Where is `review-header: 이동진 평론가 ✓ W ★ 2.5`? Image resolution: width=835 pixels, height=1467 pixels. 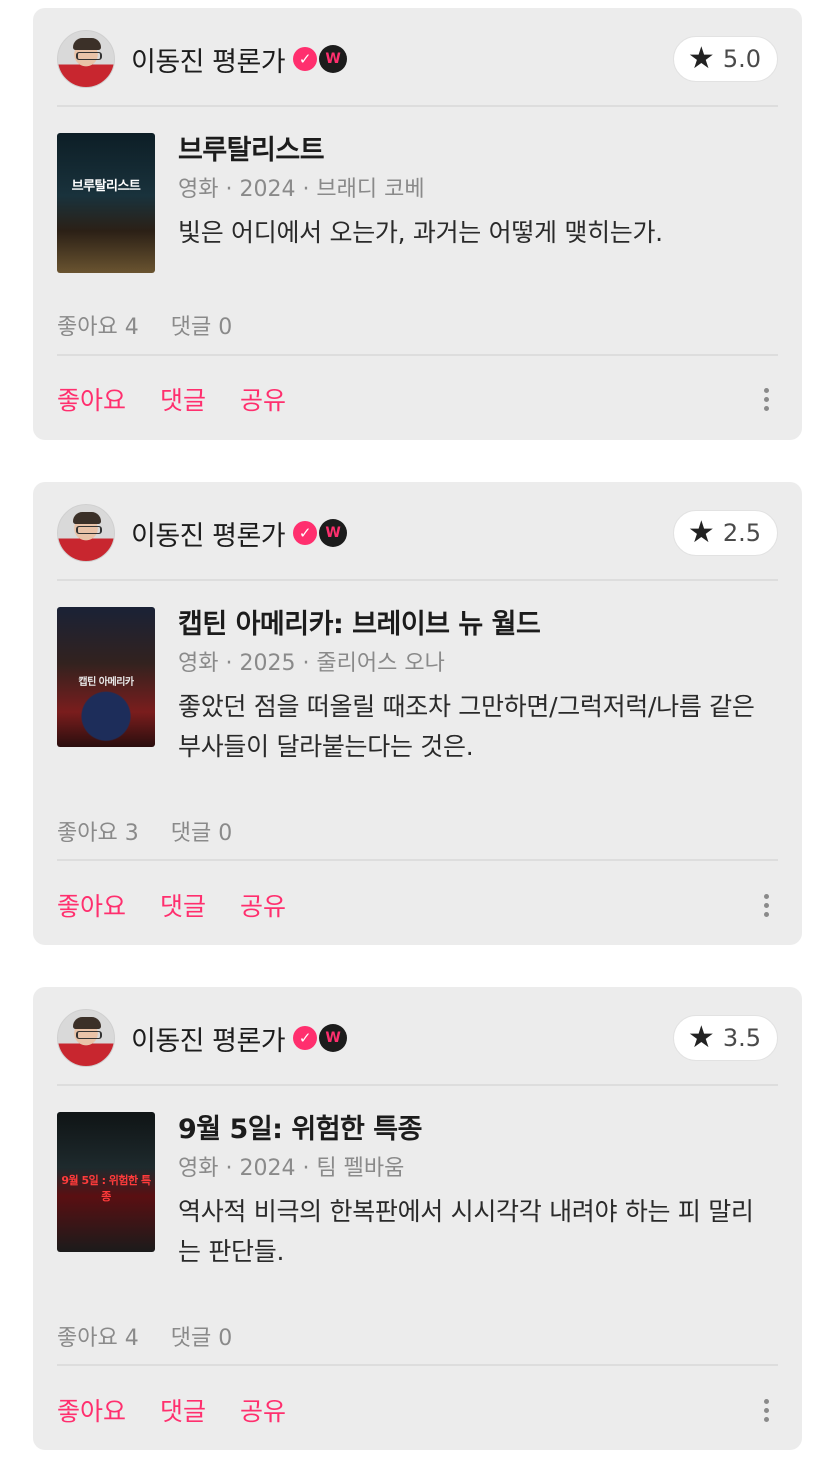 review-header: 이동진 평론가 ✓ W ★ 2.5 is located at coordinates (417, 533).